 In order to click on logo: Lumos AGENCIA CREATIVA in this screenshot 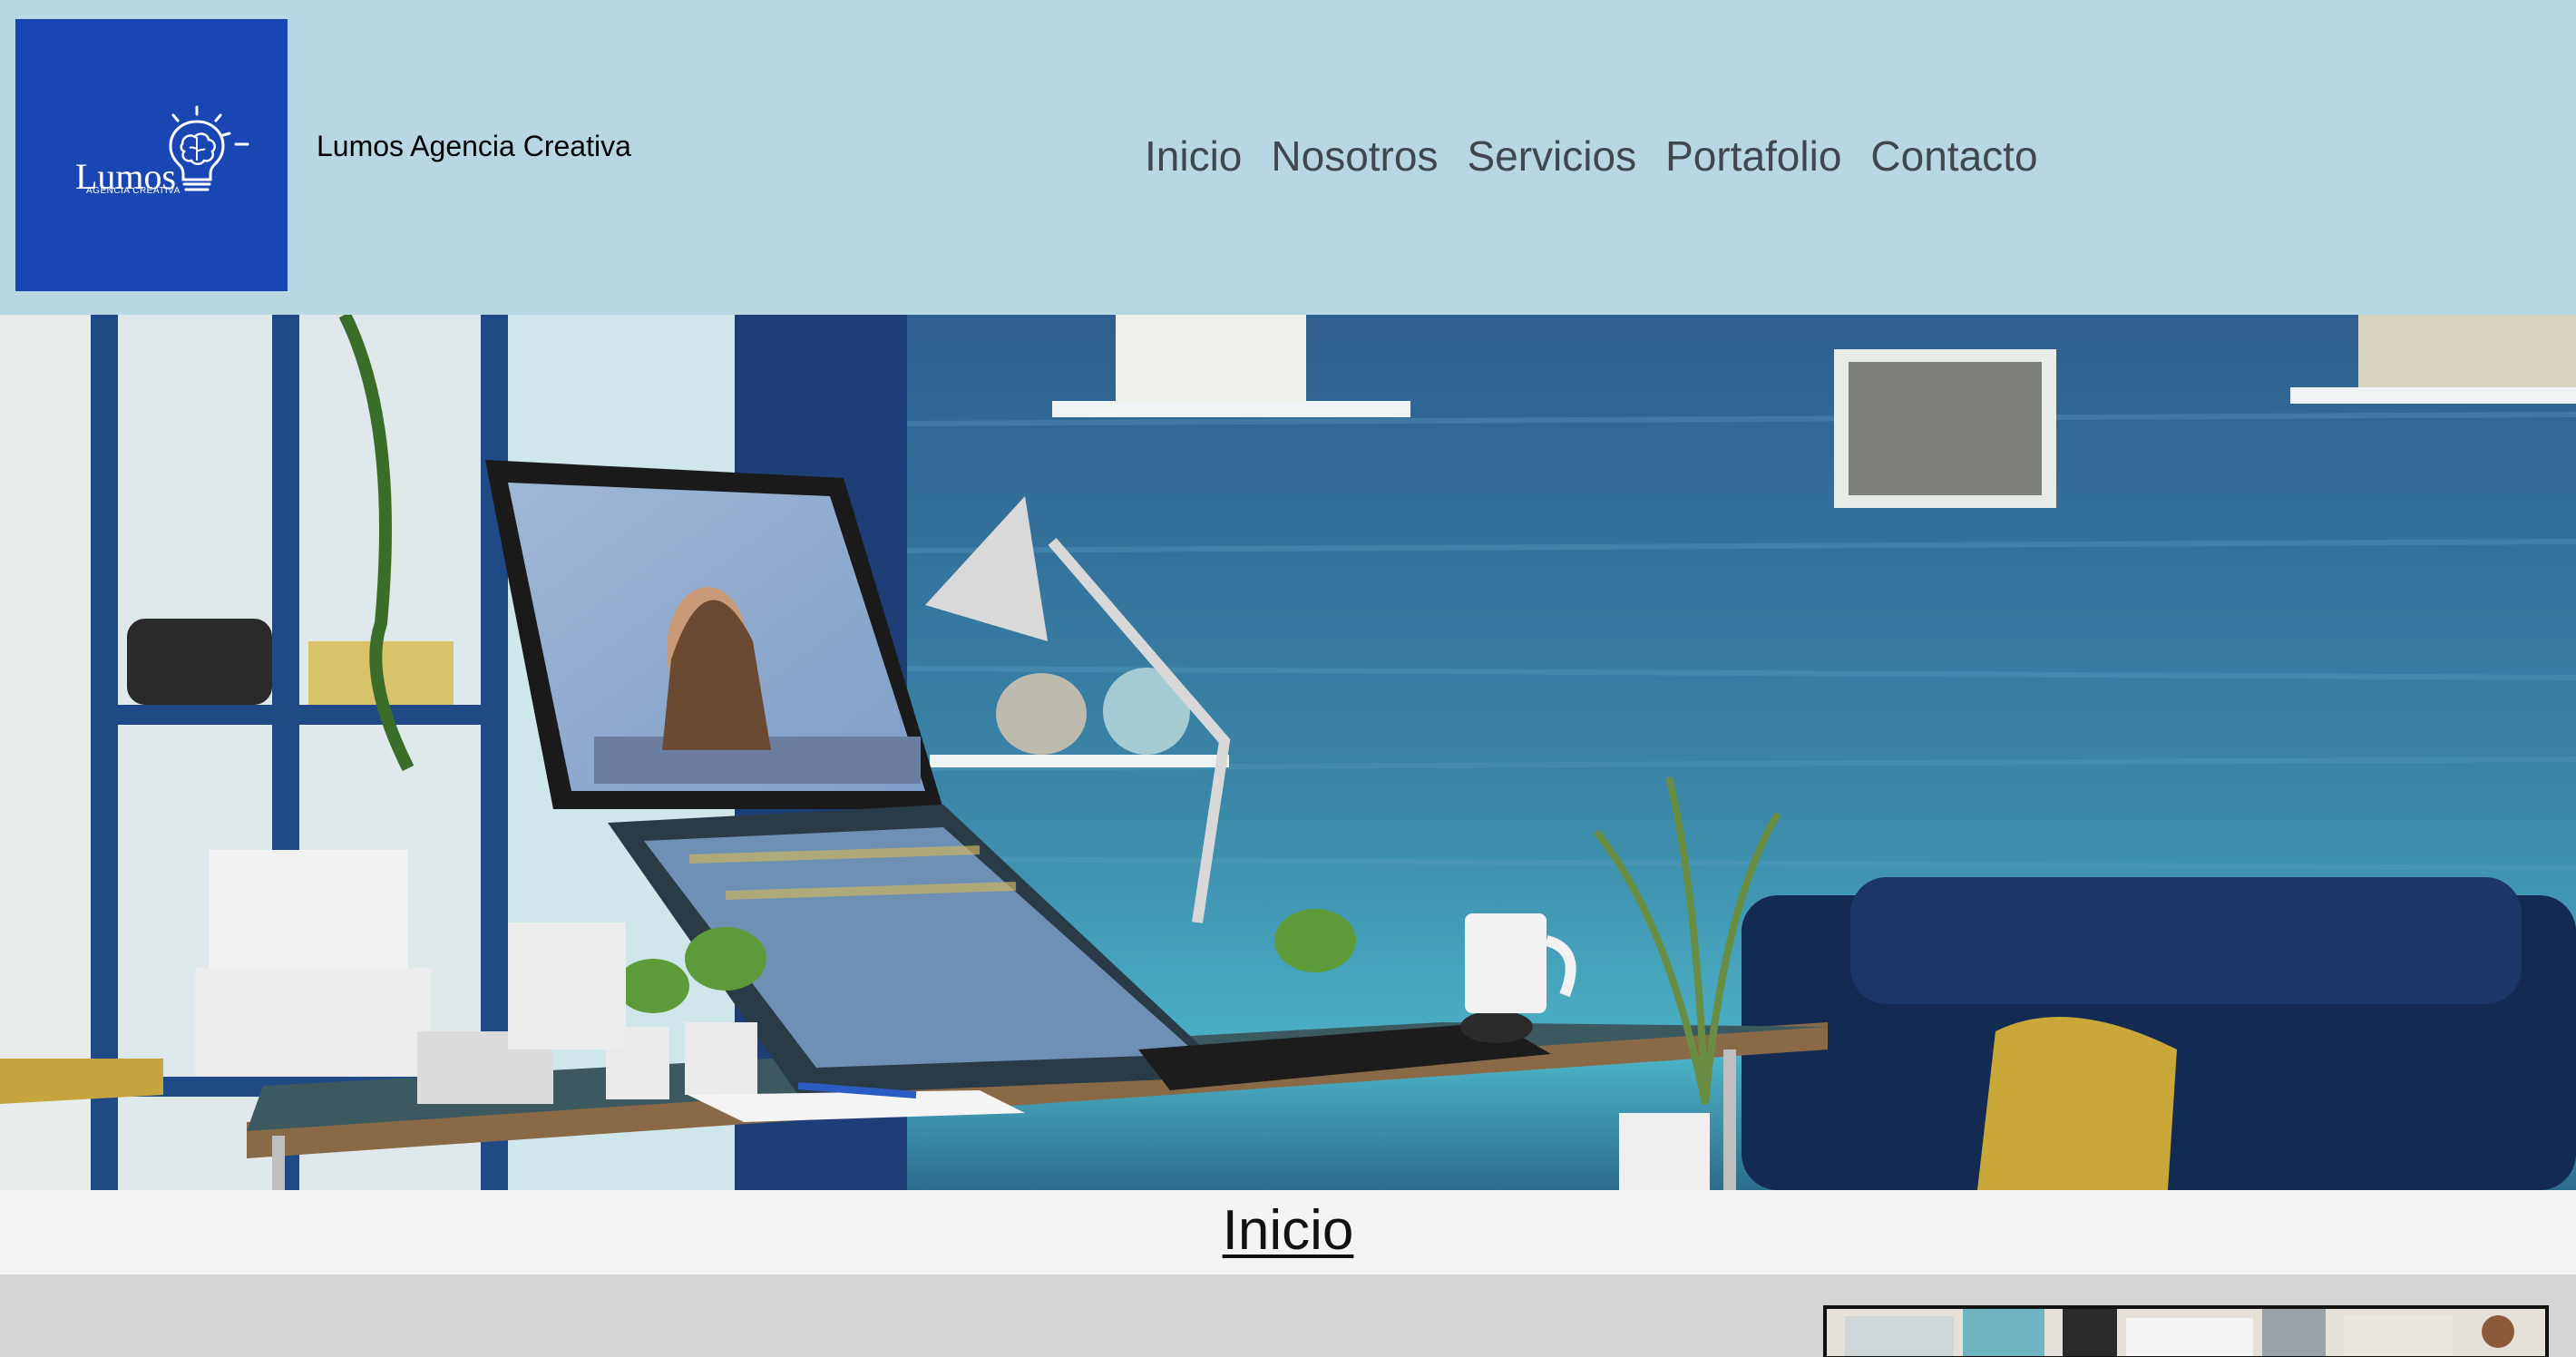, I will do `click(151, 155)`.